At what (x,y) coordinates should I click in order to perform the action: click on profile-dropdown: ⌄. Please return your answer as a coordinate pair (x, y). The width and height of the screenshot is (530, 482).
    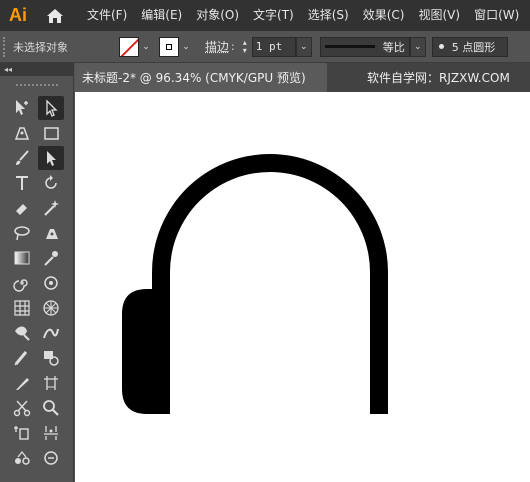
    Looking at the image, I should click on (417, 46).